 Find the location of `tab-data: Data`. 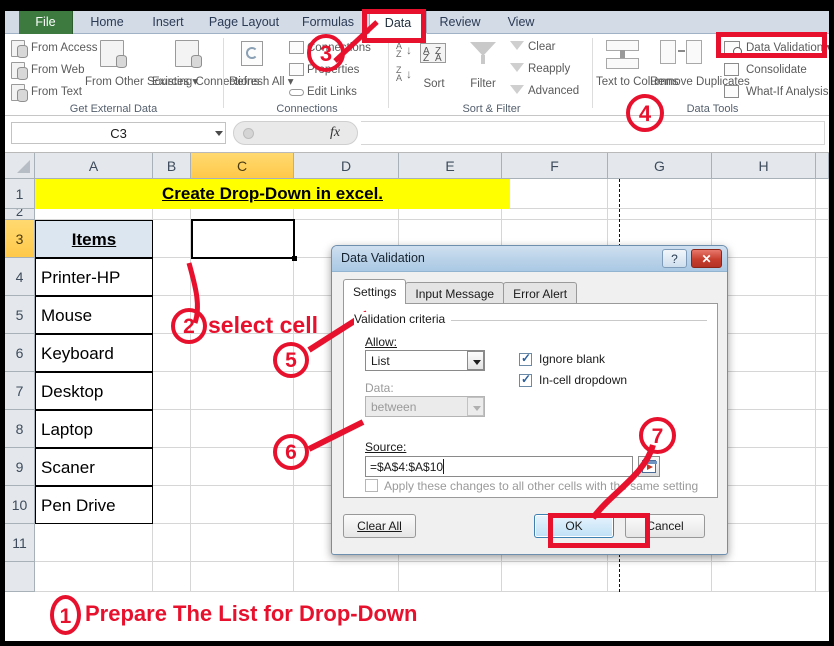

tab-data: Data is located at coordinates (398, 22).